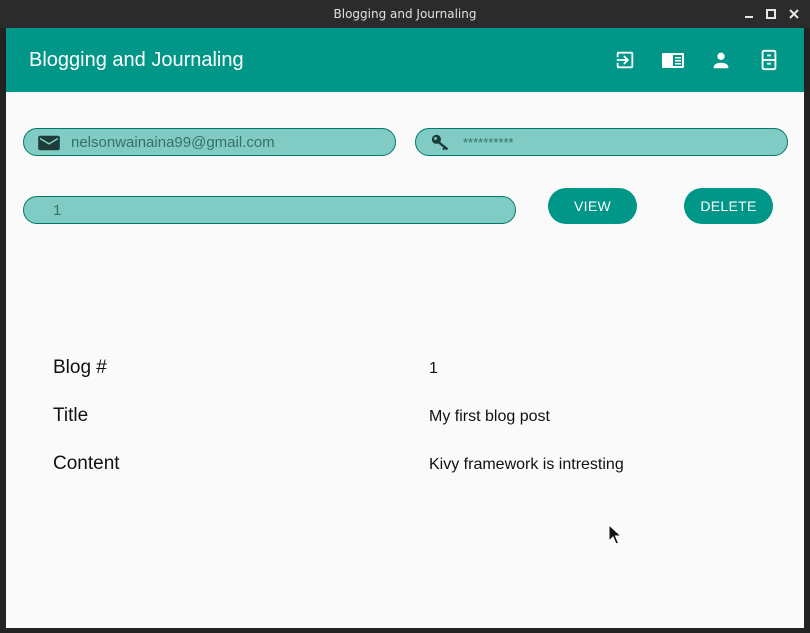  What do you see at coordinates (136, 60) in the screenshot?
I see `toolbar-title: Blogging and Journaling` at bounding box center [136, 60].